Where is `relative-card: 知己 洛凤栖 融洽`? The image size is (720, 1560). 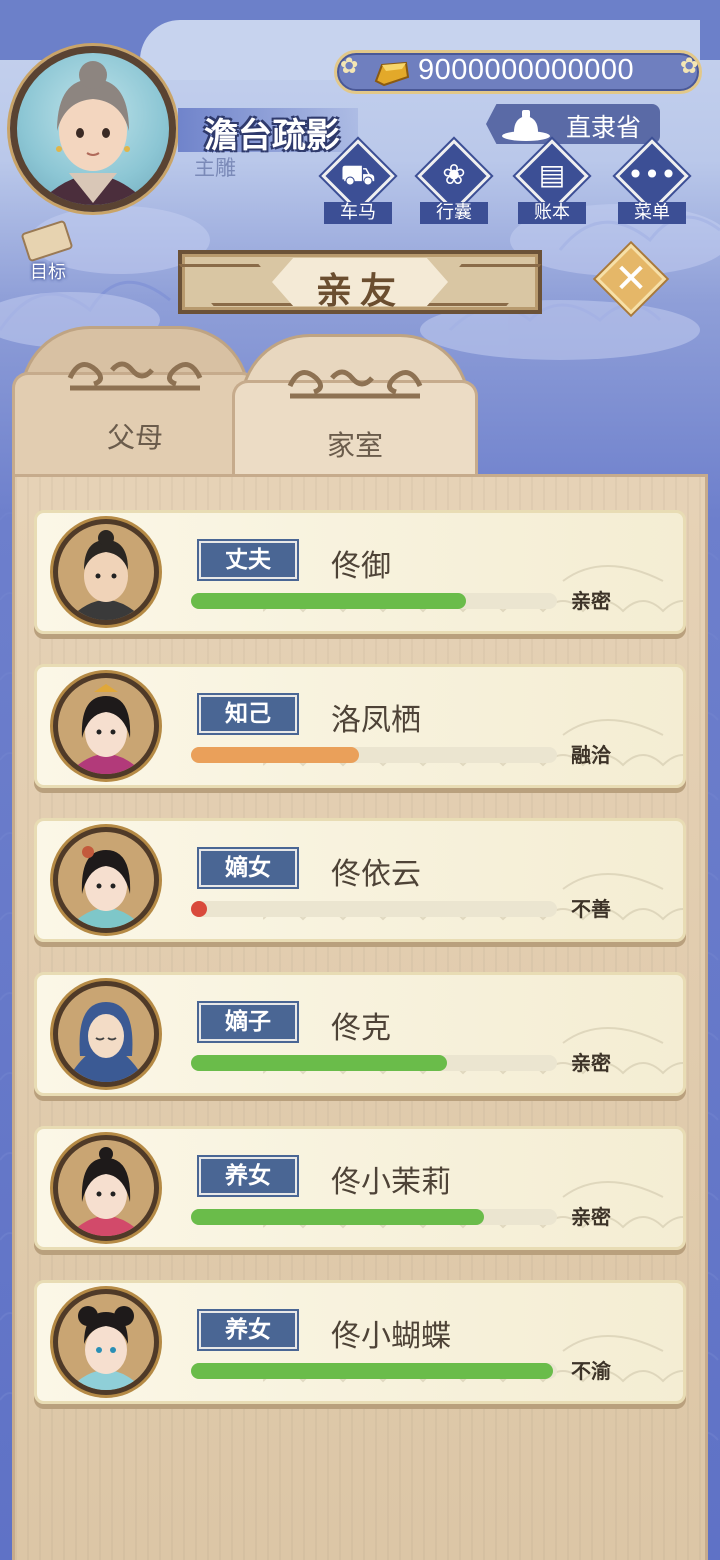
relative-card: 知己 洛凤栖 融洽 is located at coordinates (360, 726).